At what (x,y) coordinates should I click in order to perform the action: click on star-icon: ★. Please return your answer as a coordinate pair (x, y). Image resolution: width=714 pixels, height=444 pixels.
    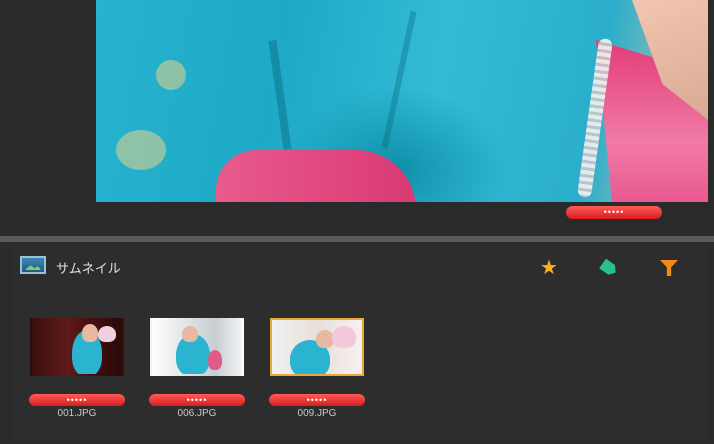
    Looking at the image, I should click on (549, 268).